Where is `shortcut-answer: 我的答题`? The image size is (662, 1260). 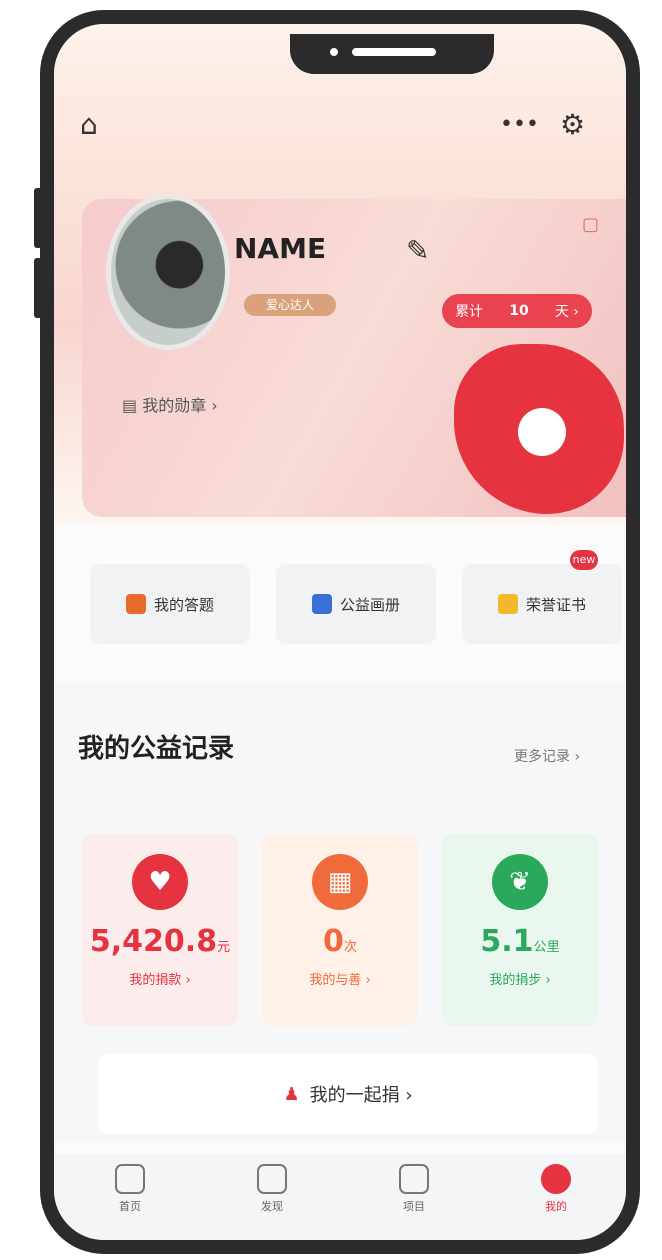 shortcut-answer: 我的答题 is located at coordinates (170, 604).